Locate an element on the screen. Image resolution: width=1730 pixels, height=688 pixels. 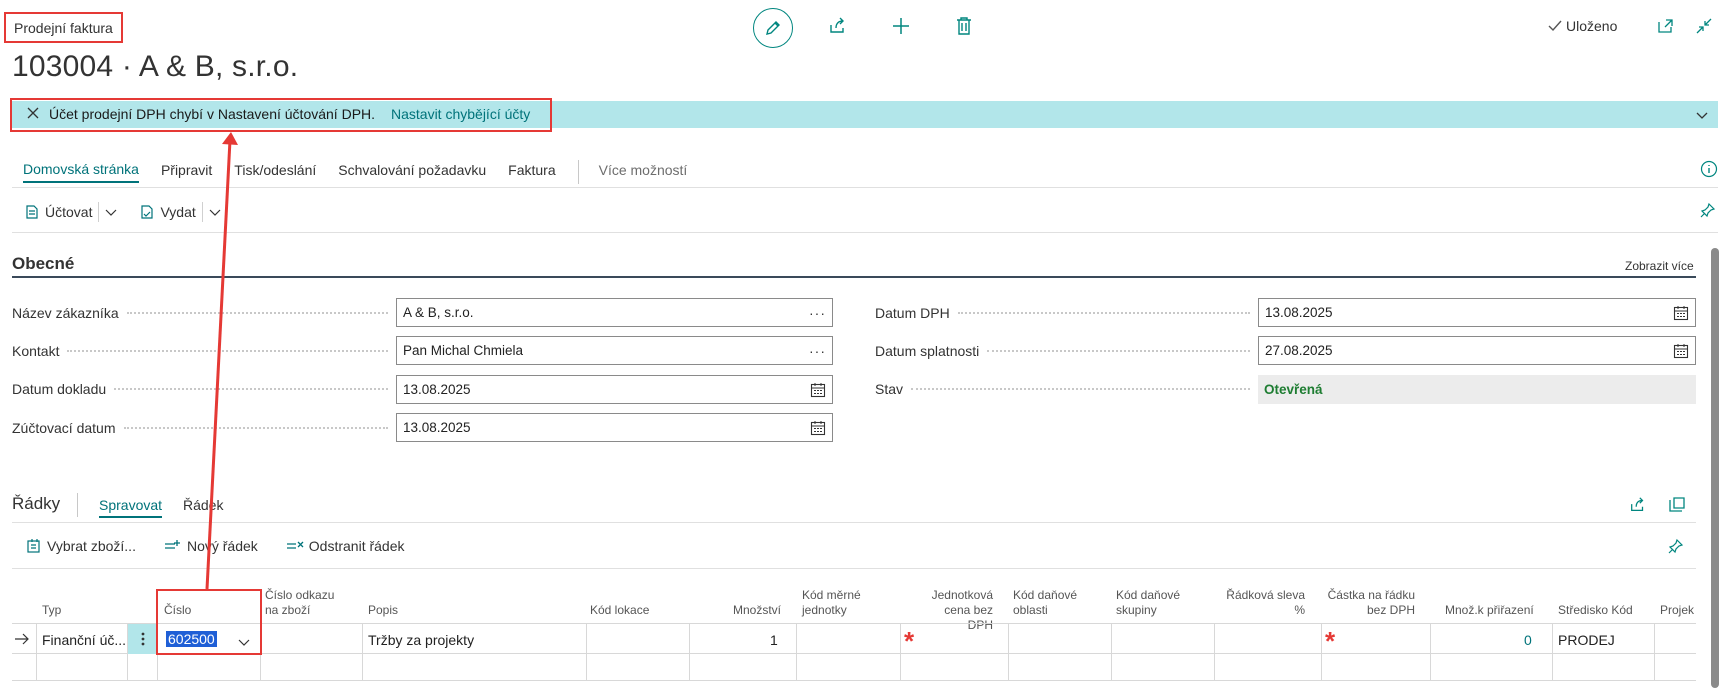
select-items-icon is located at coordinates (33, 546).